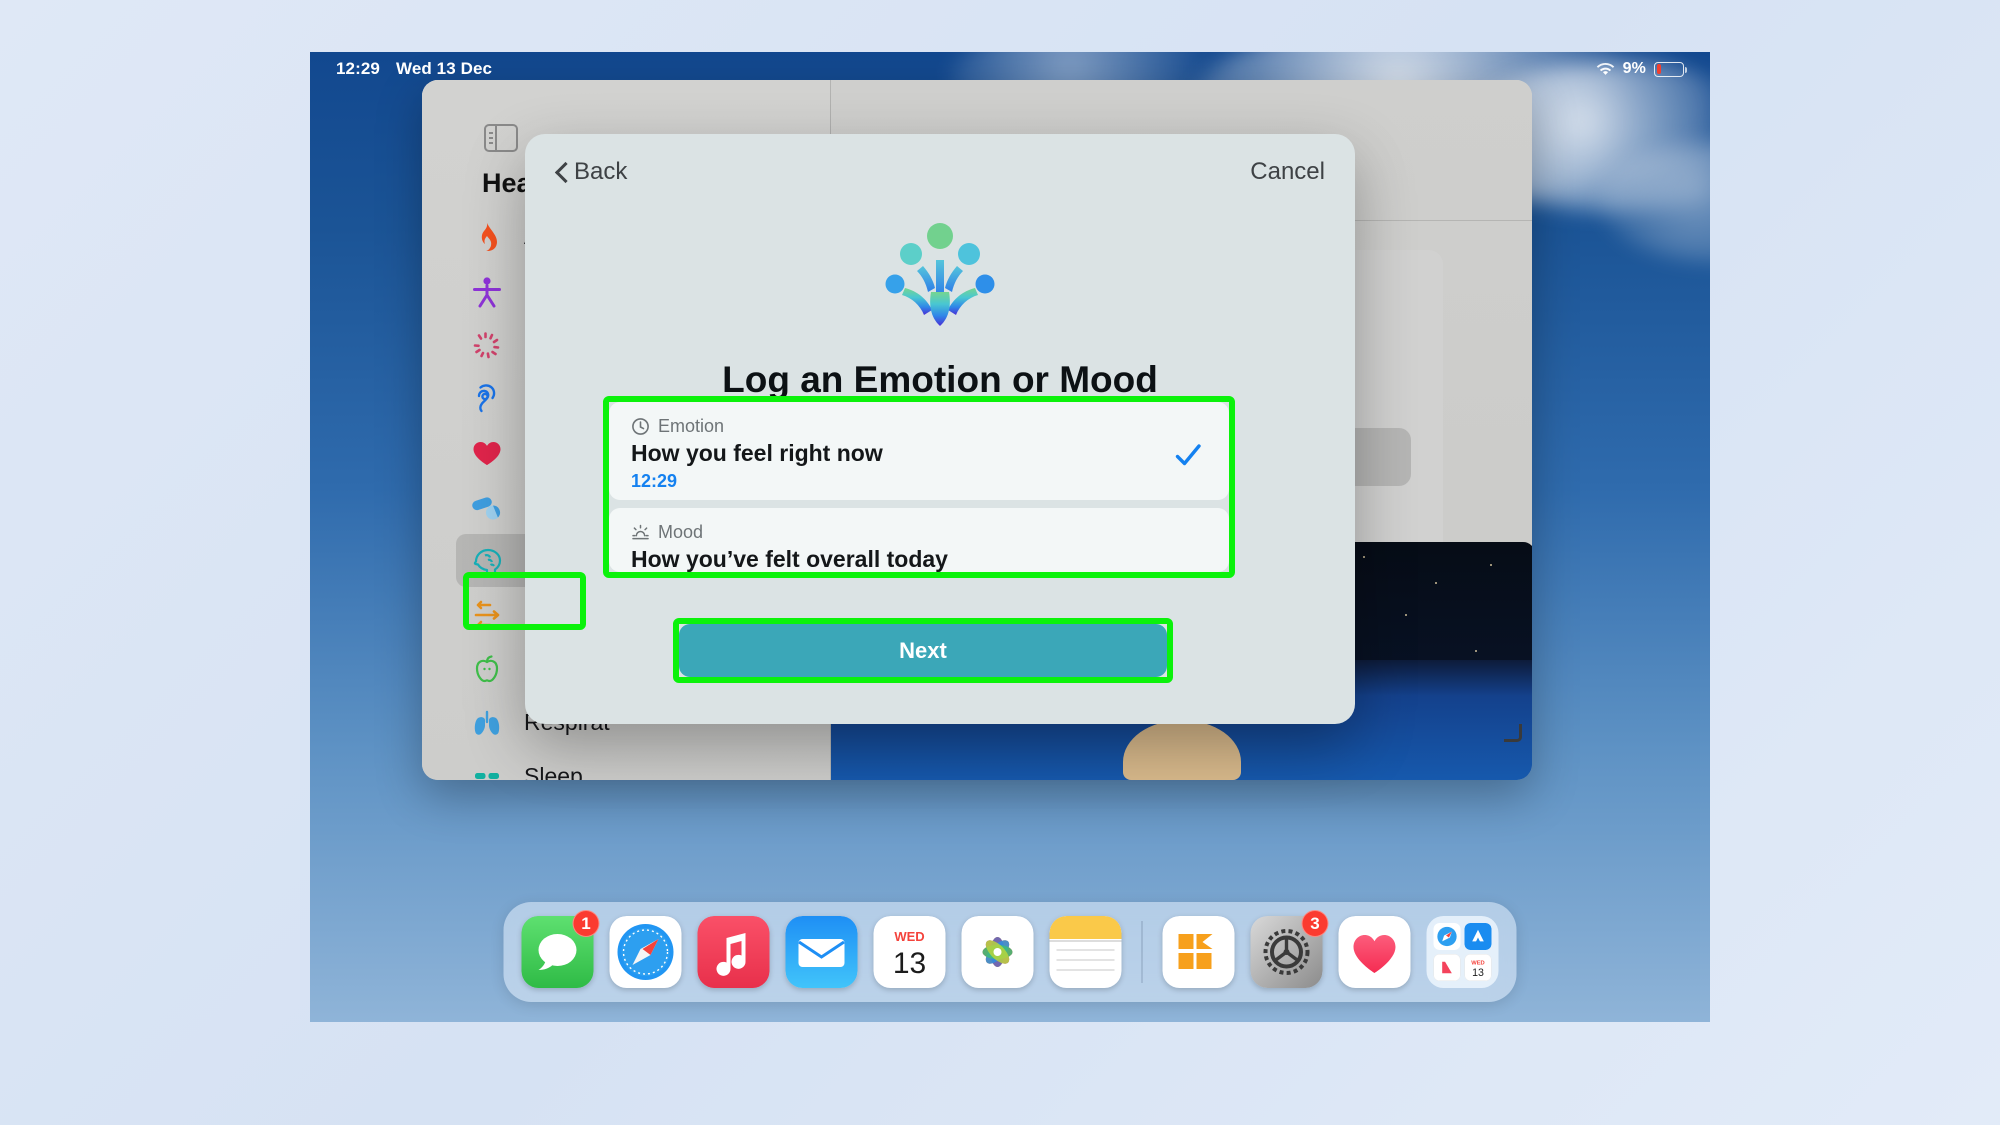 This screenshot has height=1125, width=2000. I want to click on back-button: Back, so click(591, 172).